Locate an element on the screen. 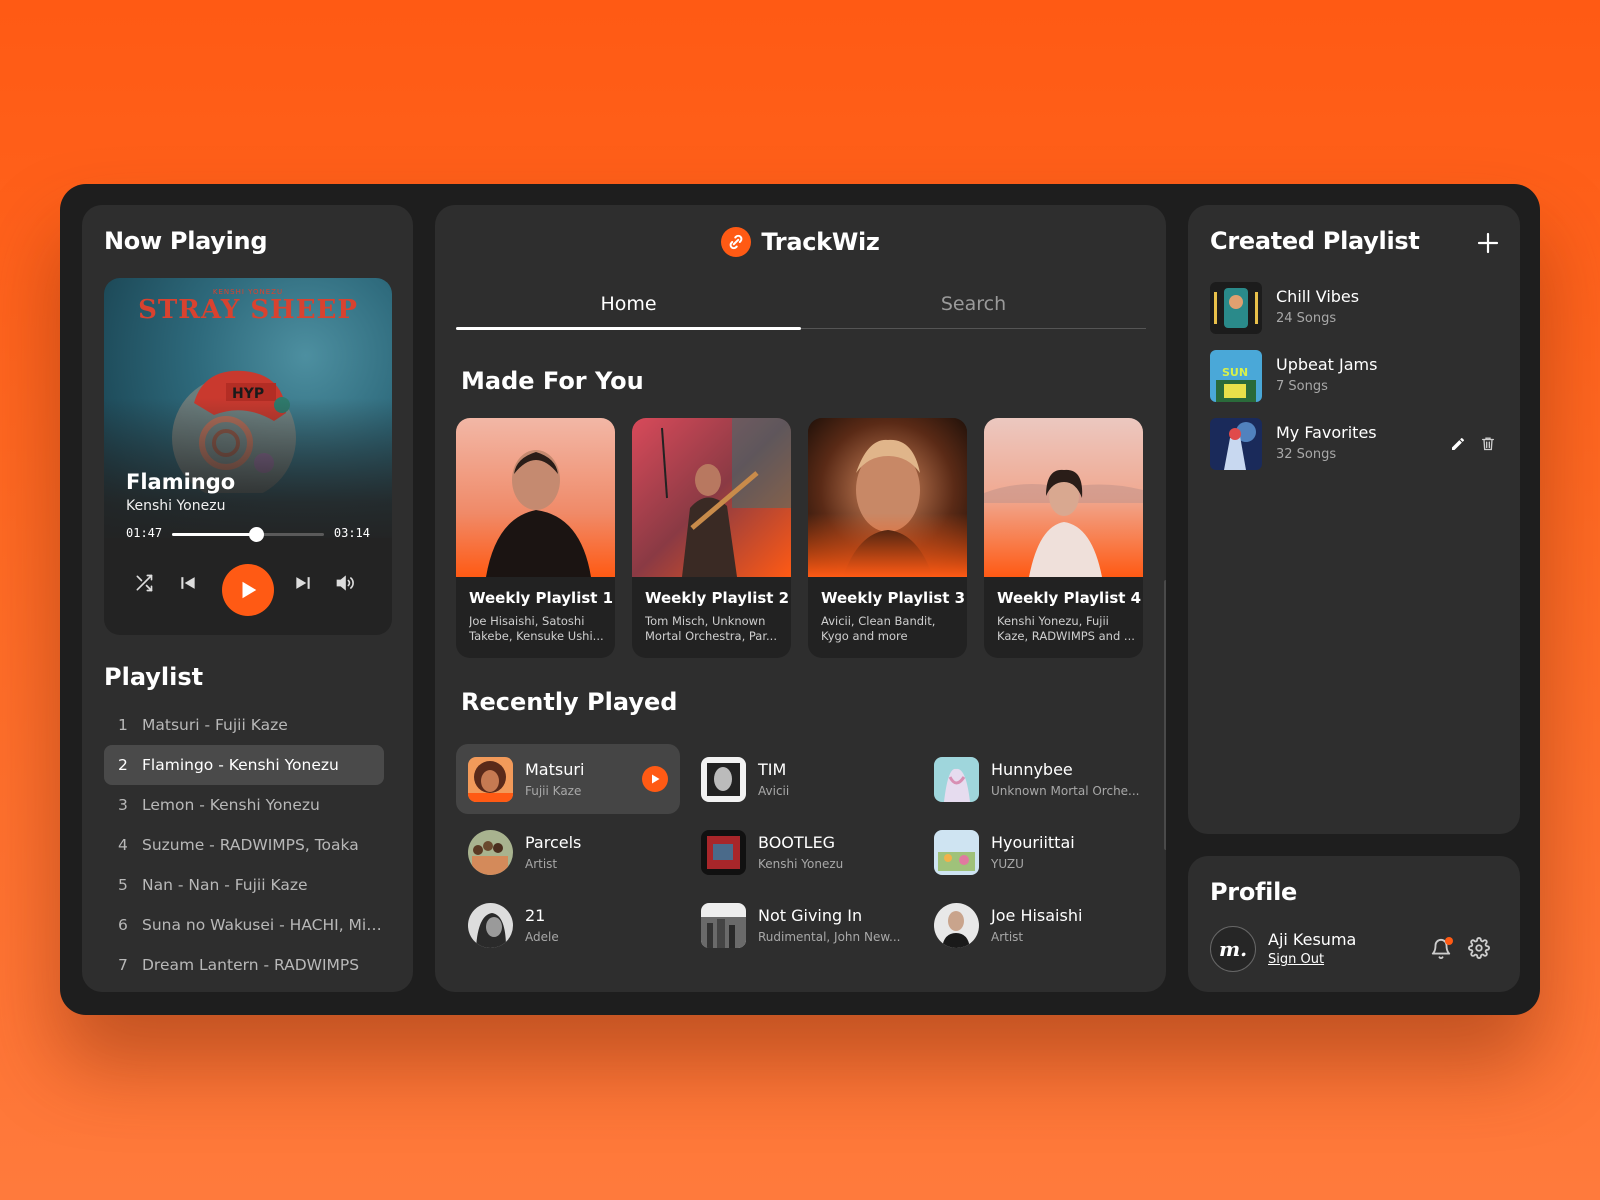 This screenshot has height=1200, width=1600. recent-play-button is located at coordinates (655, 779).